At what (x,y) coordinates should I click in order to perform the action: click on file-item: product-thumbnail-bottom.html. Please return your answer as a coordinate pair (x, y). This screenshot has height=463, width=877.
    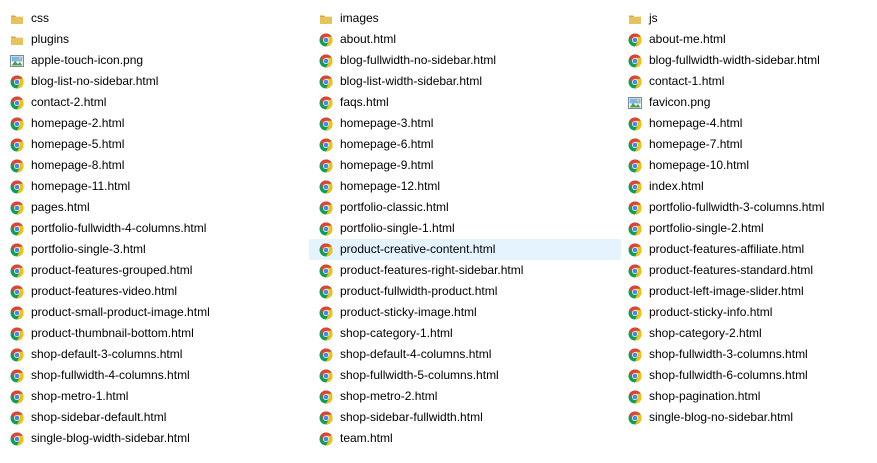
    Looking at the image, I should click on (152, 333).